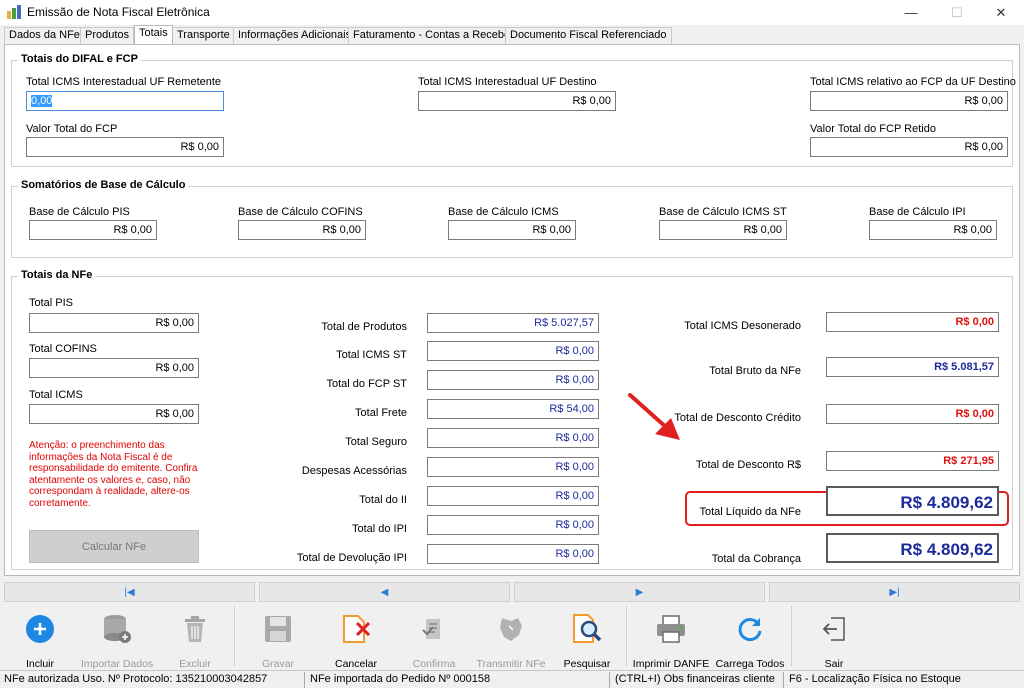 The image size is (1024, 688). What do you see at coordinates (302, 230) in the screenshot?
I see `base-cofins-input: R$ 0,00` at bounding box center [302, 230].